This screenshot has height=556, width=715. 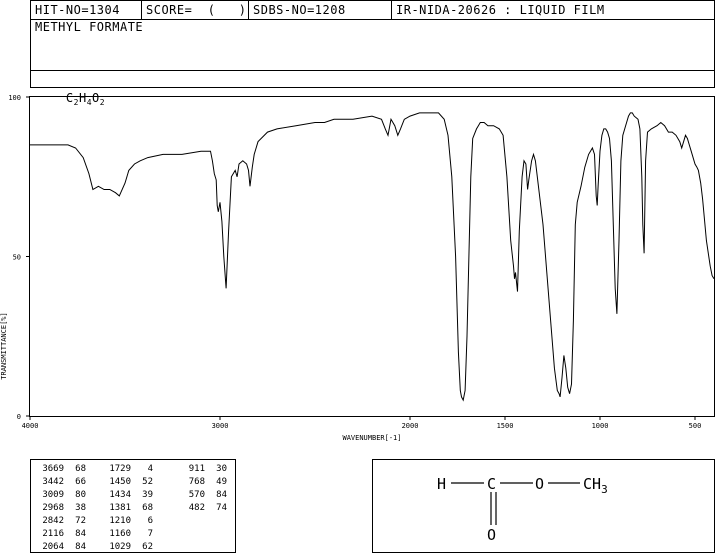 I want to click on peak-wavenumber: 1434, so click(x=120, y=495).